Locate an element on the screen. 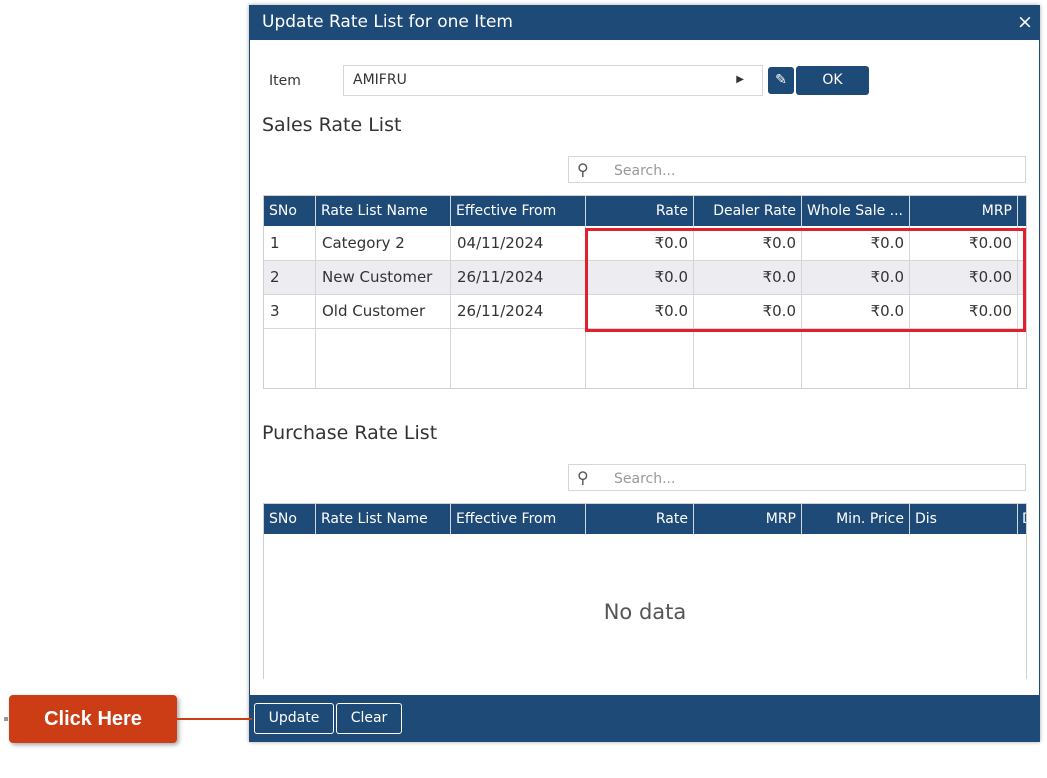  cell-effective-from: 04/11/2024 is located at coordinates (500, 243).